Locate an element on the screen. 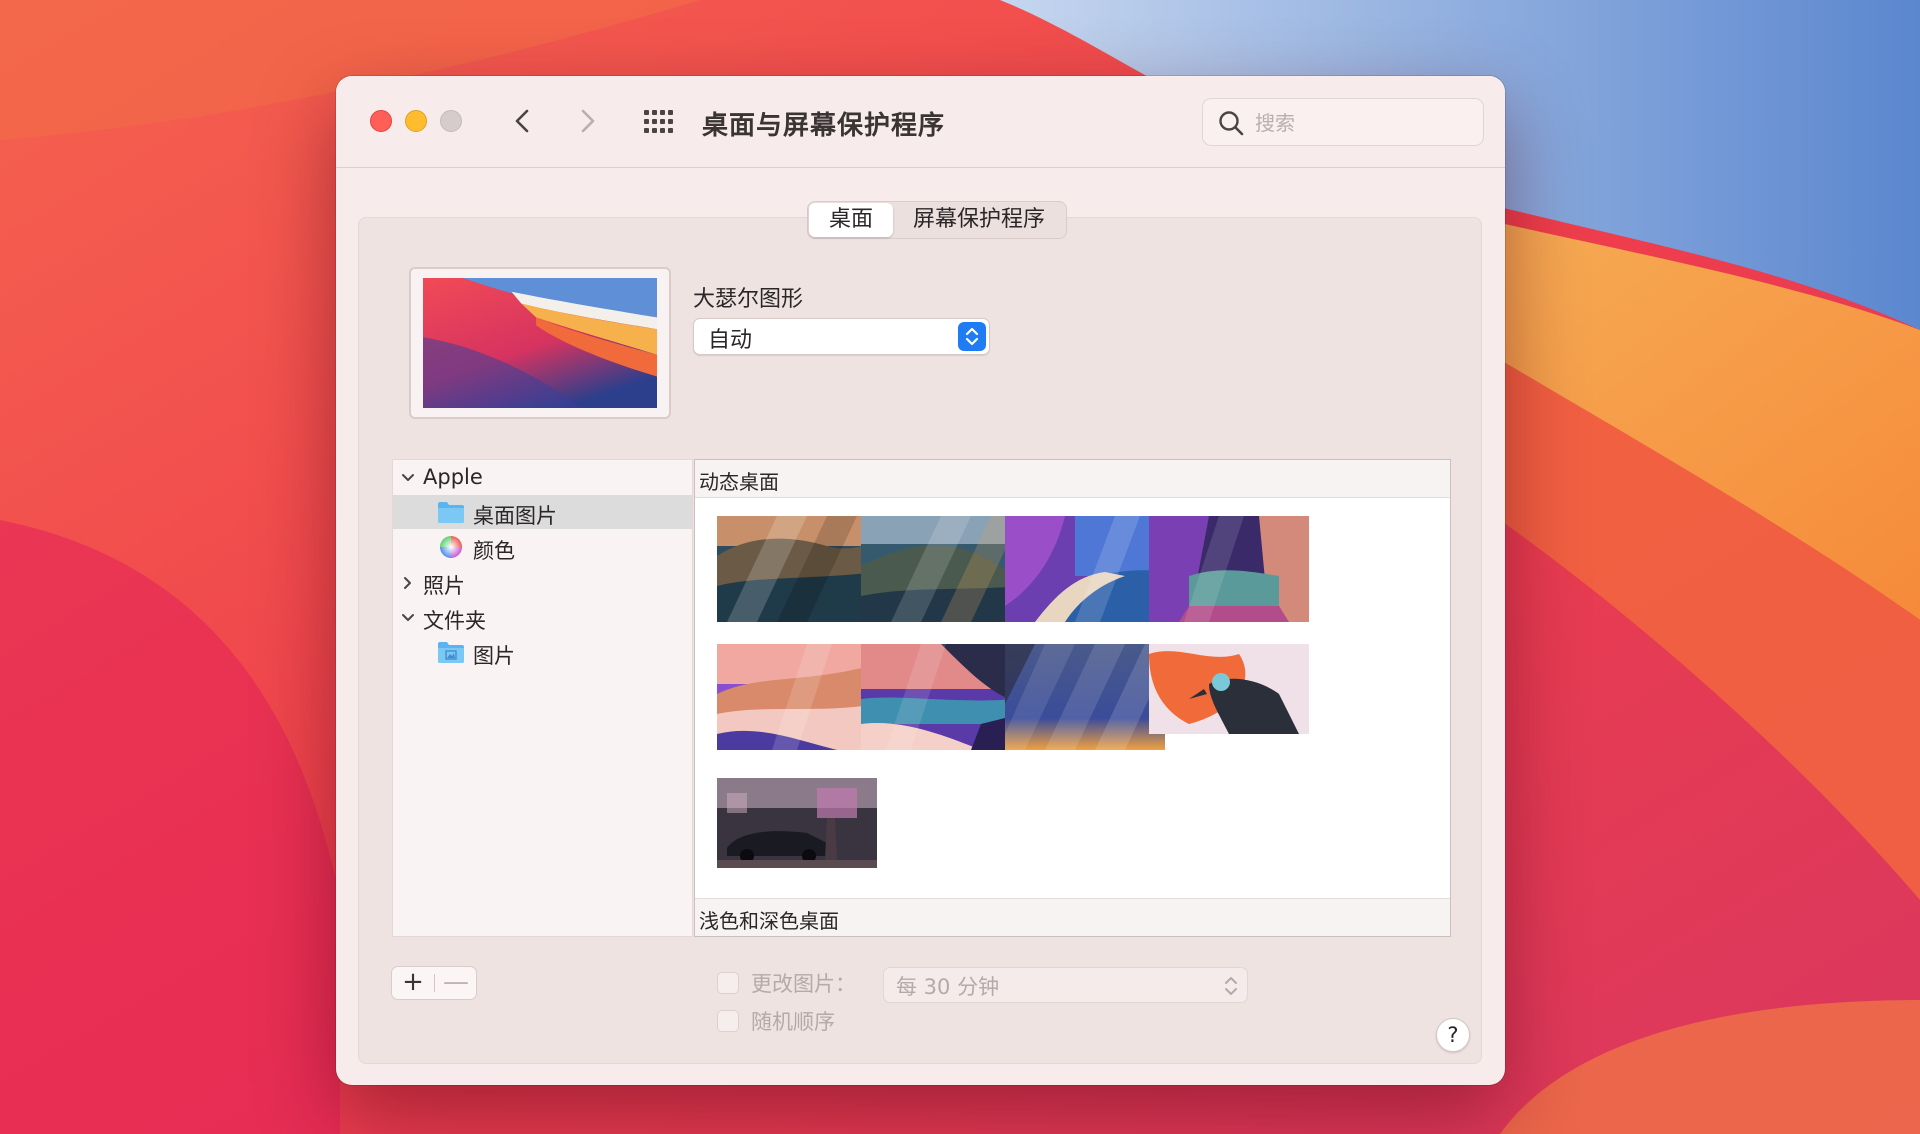  sidebar-item-colors: 颜色 is located at coordinates (542, 547).